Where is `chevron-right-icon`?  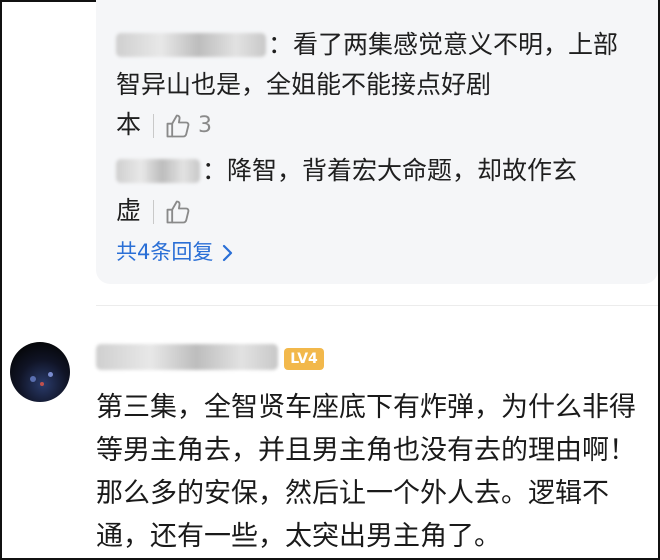
chevron-right-icon is located at coordinates (228, 253).